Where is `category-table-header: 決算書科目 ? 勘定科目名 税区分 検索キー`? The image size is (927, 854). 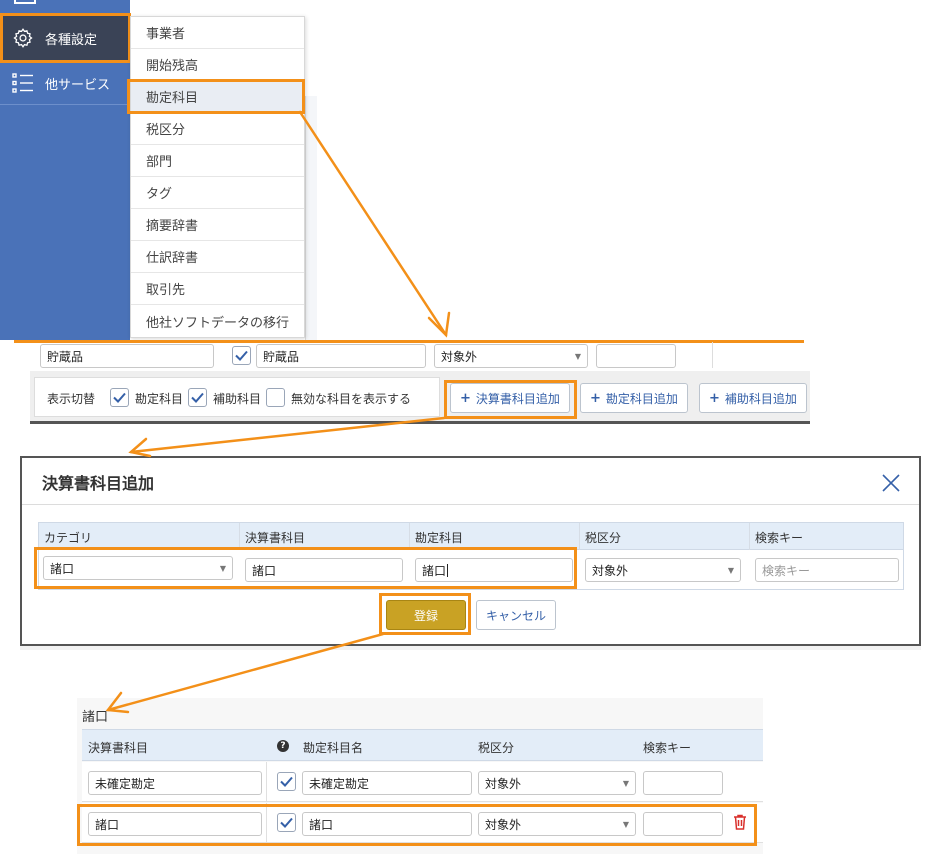
category-table-header: 決算書科目 ? 勘定科目名 税区分 検索キー is located at coordinates (422, 745).